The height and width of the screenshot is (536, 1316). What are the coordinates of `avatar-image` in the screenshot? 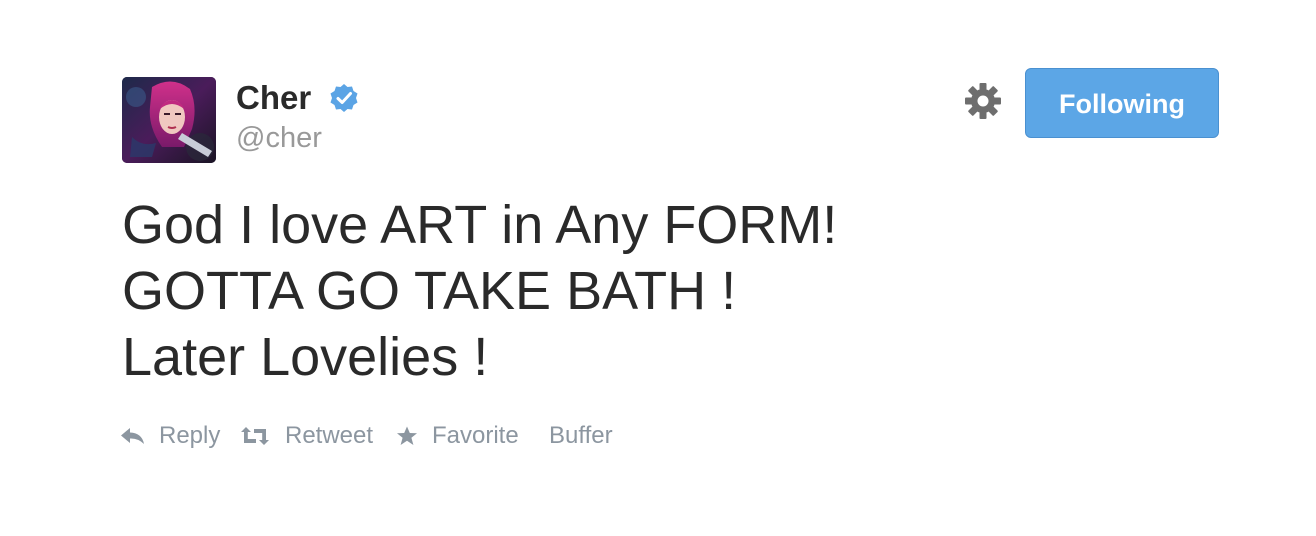 It's located at (169, 120).